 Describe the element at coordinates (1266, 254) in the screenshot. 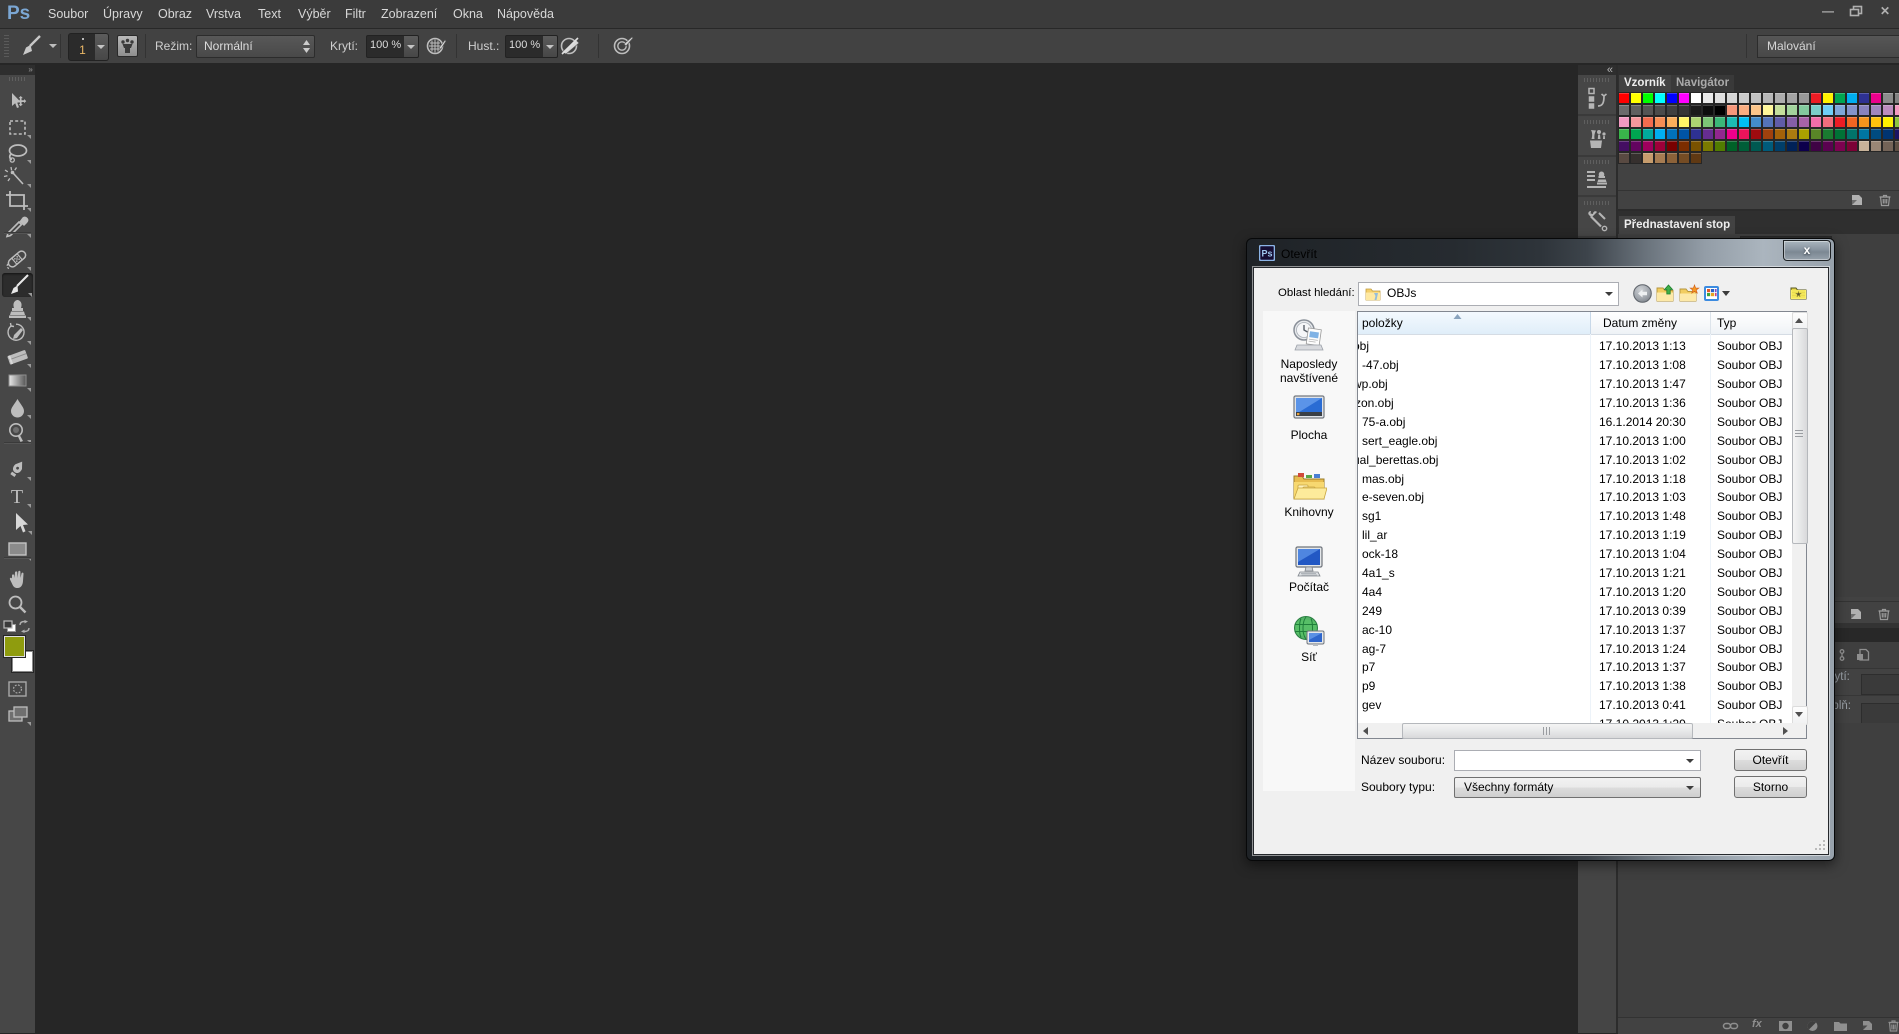

I see `svg-text: Ps` at that location.